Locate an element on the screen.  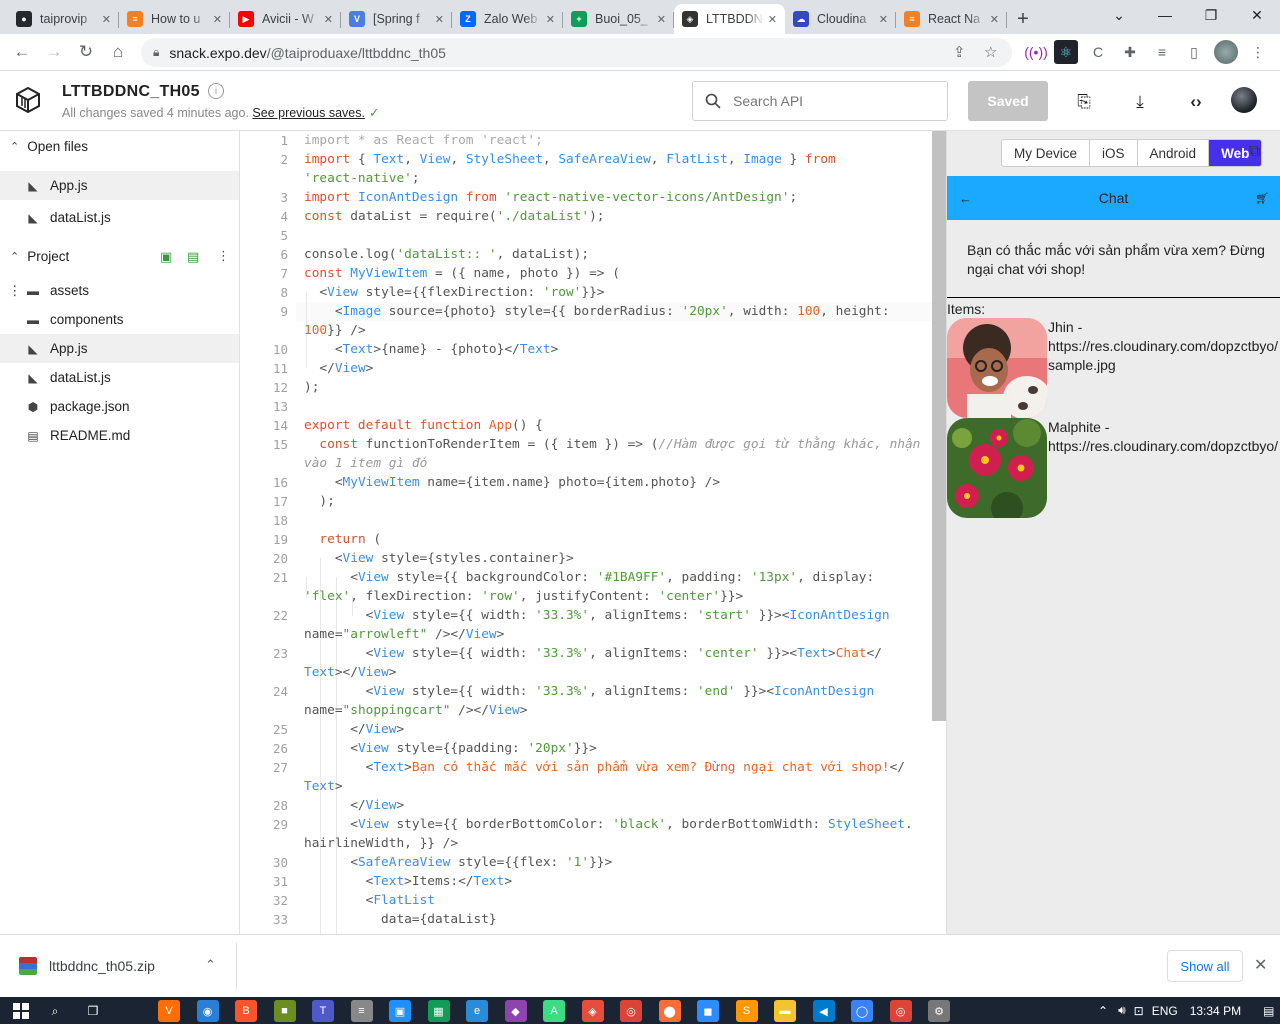
project-item-components: ▬ components is located at coordinates (119, 319).